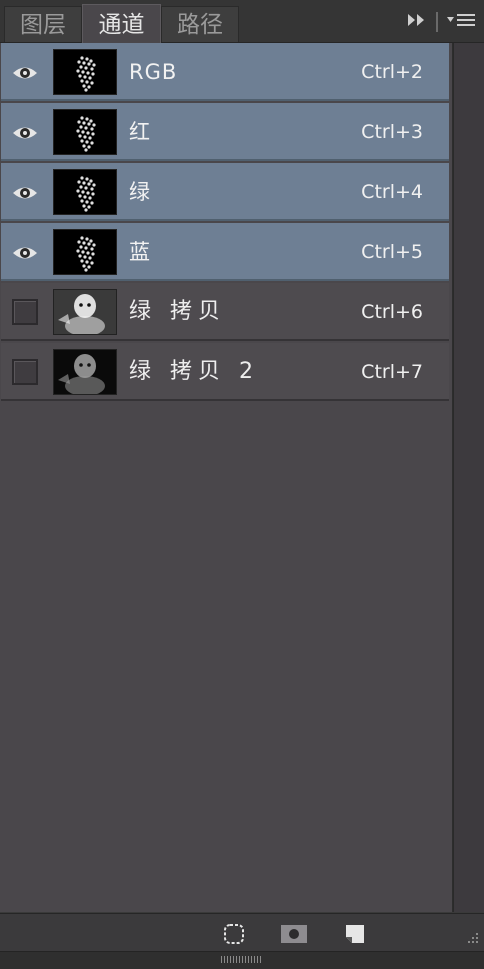  I want to click on channel-shortcut: Ctrl+5, so click(392, 252).